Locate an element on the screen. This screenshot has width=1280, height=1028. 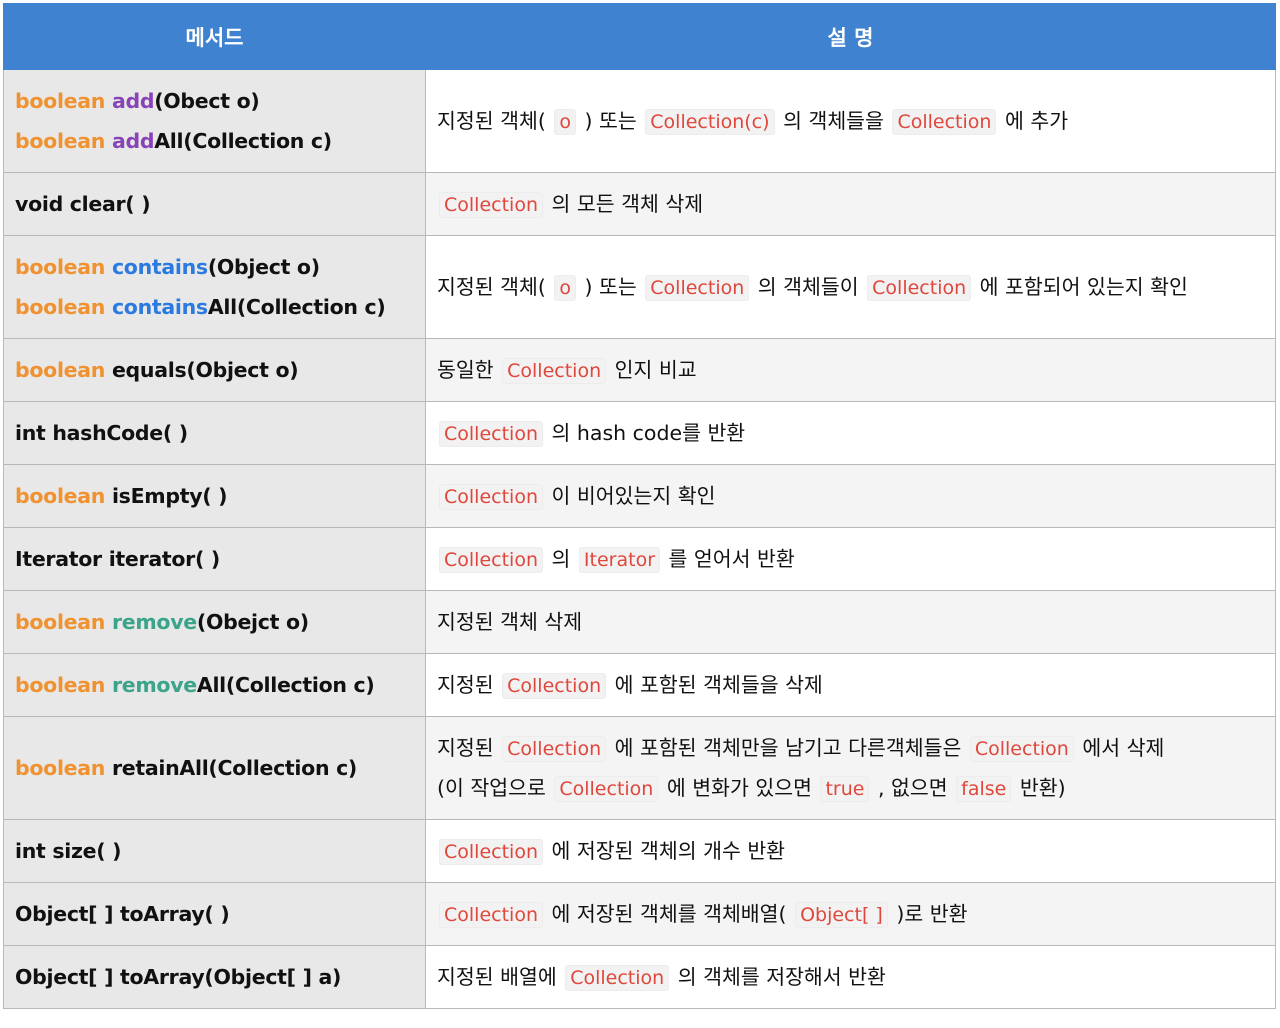
method-cell: boolean equals(Object o) is located at coordinates (214, 370).